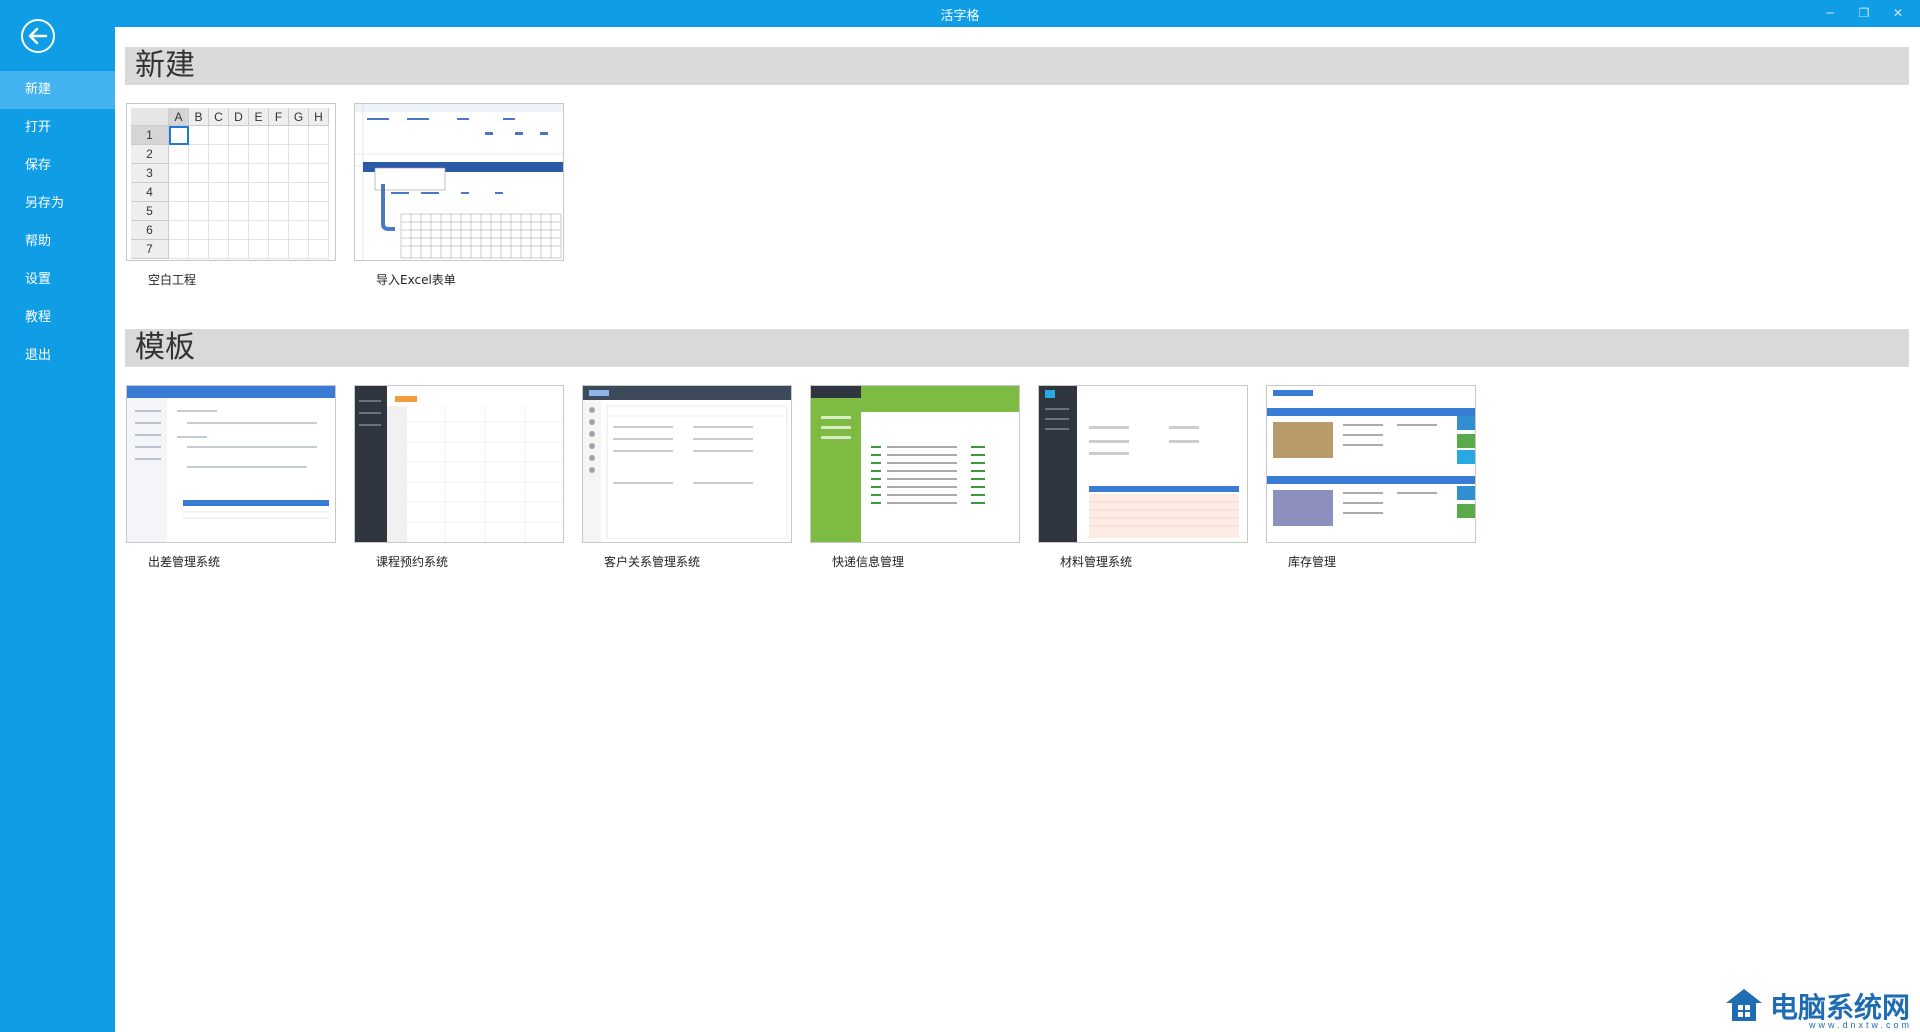 The width and height of the screenshot is (1920, 1032). What do you see at coordinates (279, 117) in the screenshot?
I see `grid-column-header: F` at bounding box center [279, 117].